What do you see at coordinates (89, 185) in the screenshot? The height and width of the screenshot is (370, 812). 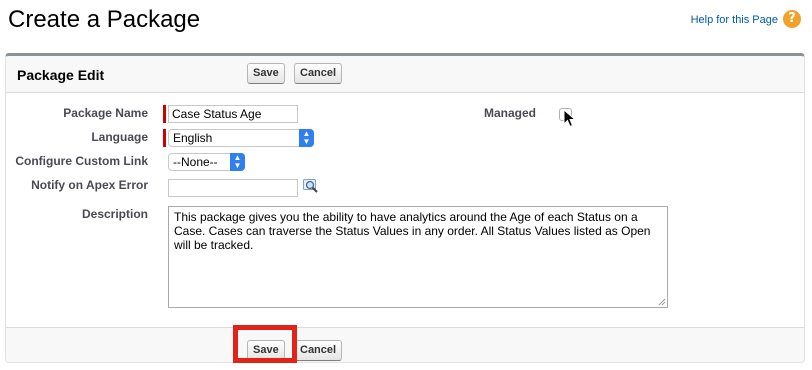 I see `notify-label: Notify on Apex Error` at bounding box center [89, 185].